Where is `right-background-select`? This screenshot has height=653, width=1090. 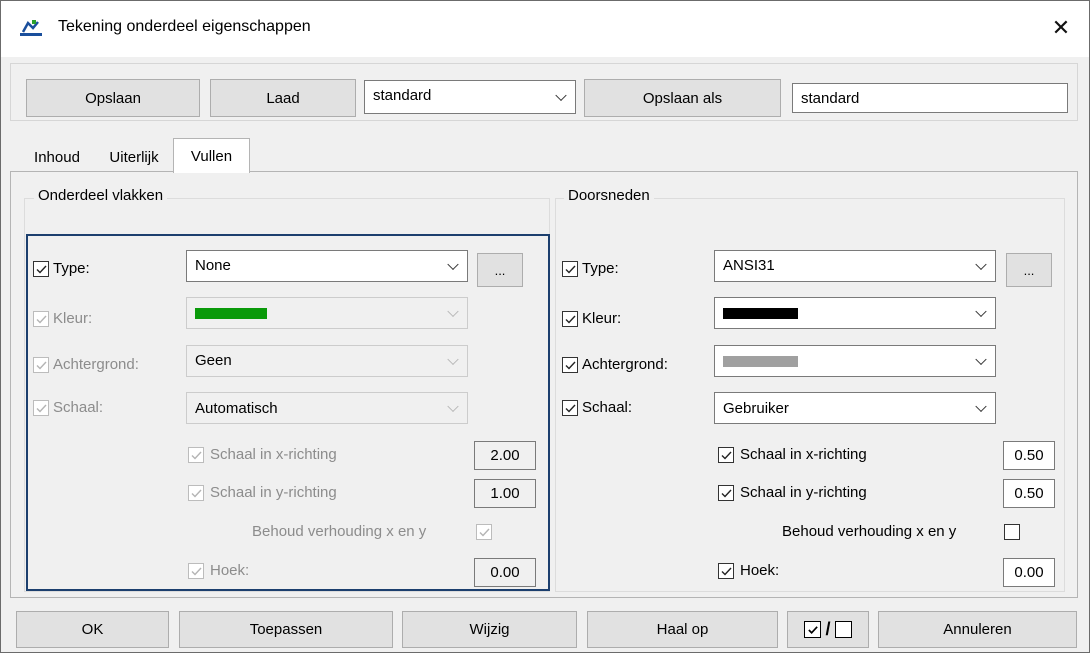
right-background-select is located at coordinates (855, 361).